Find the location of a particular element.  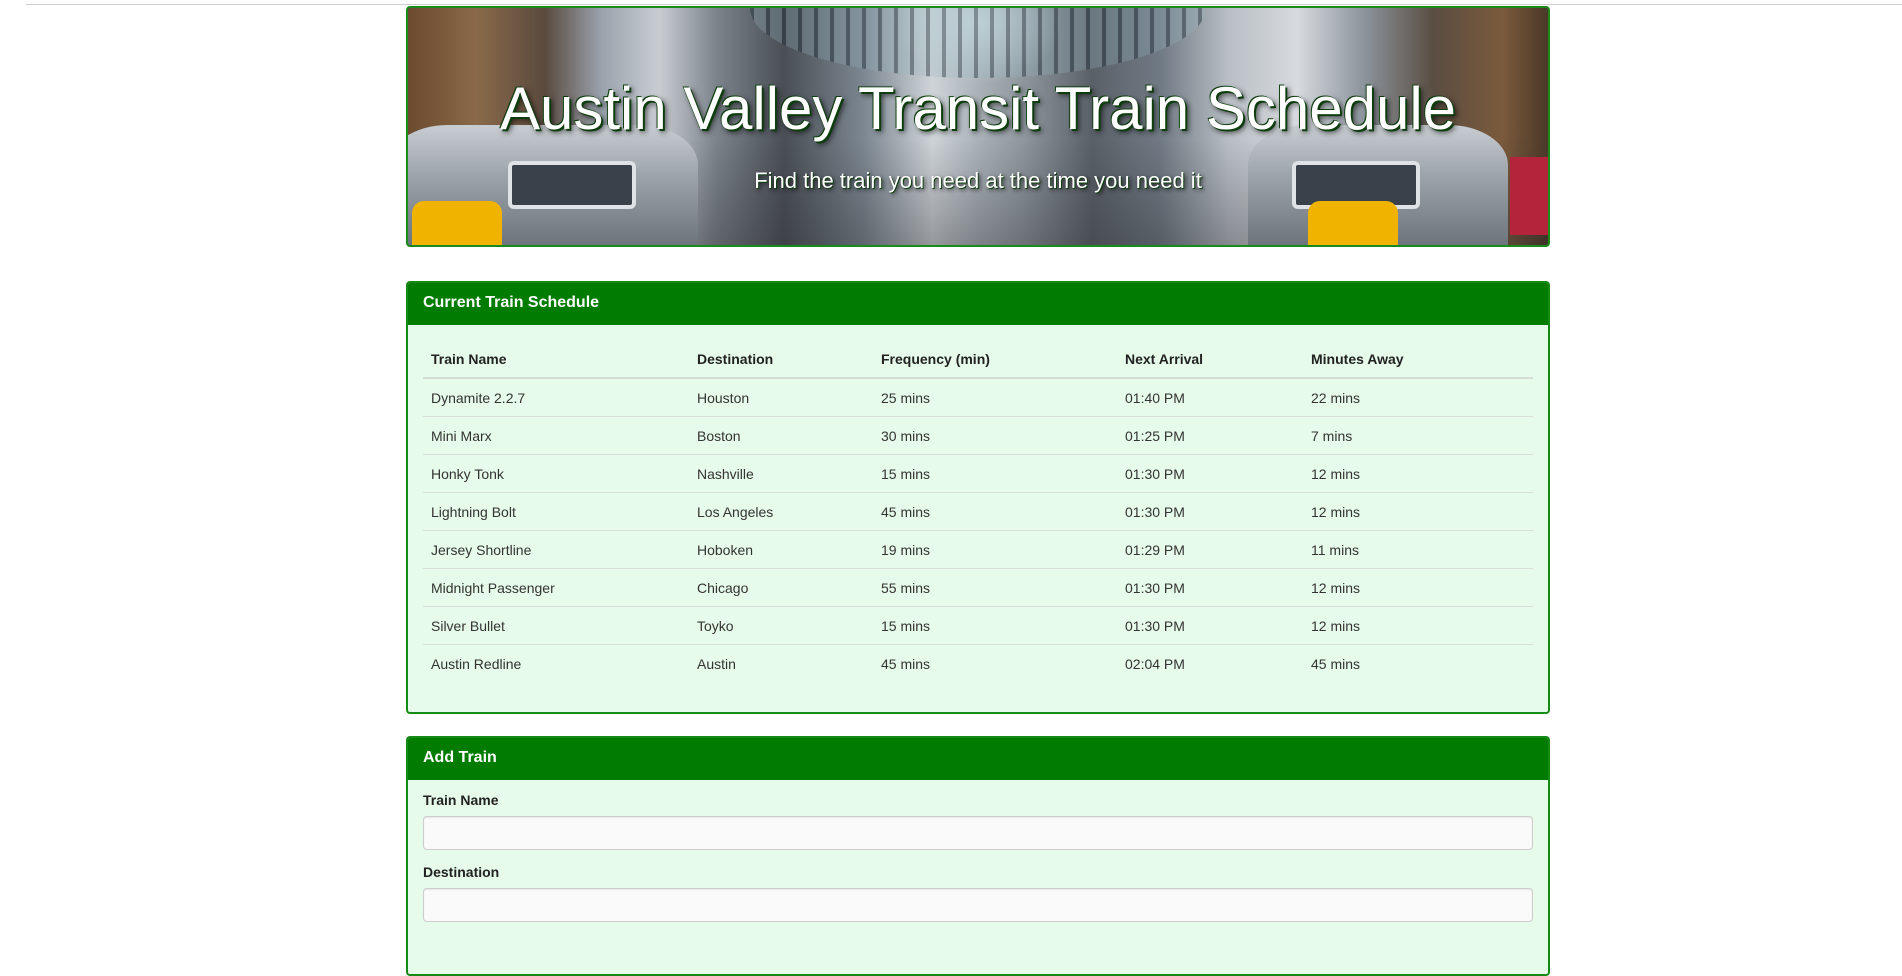

top-divider is located at coordinates (964, 4).